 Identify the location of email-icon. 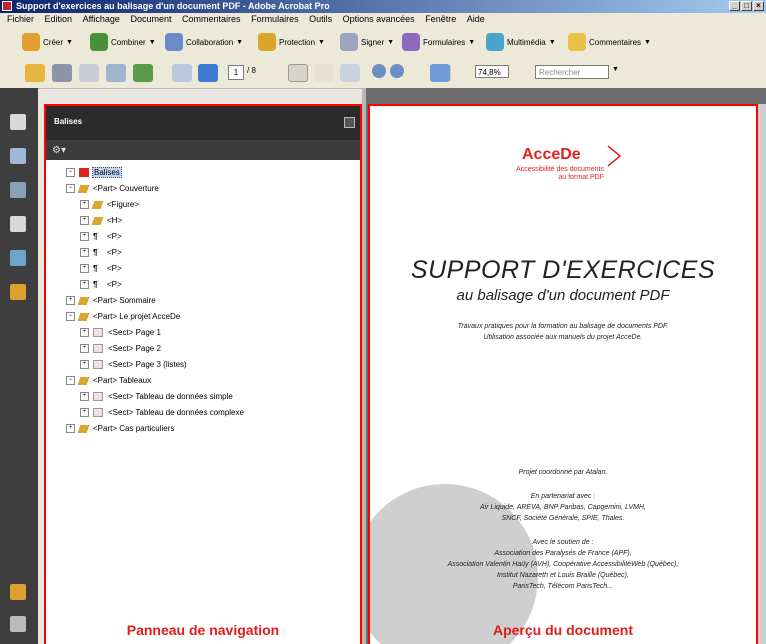
(116, 73).